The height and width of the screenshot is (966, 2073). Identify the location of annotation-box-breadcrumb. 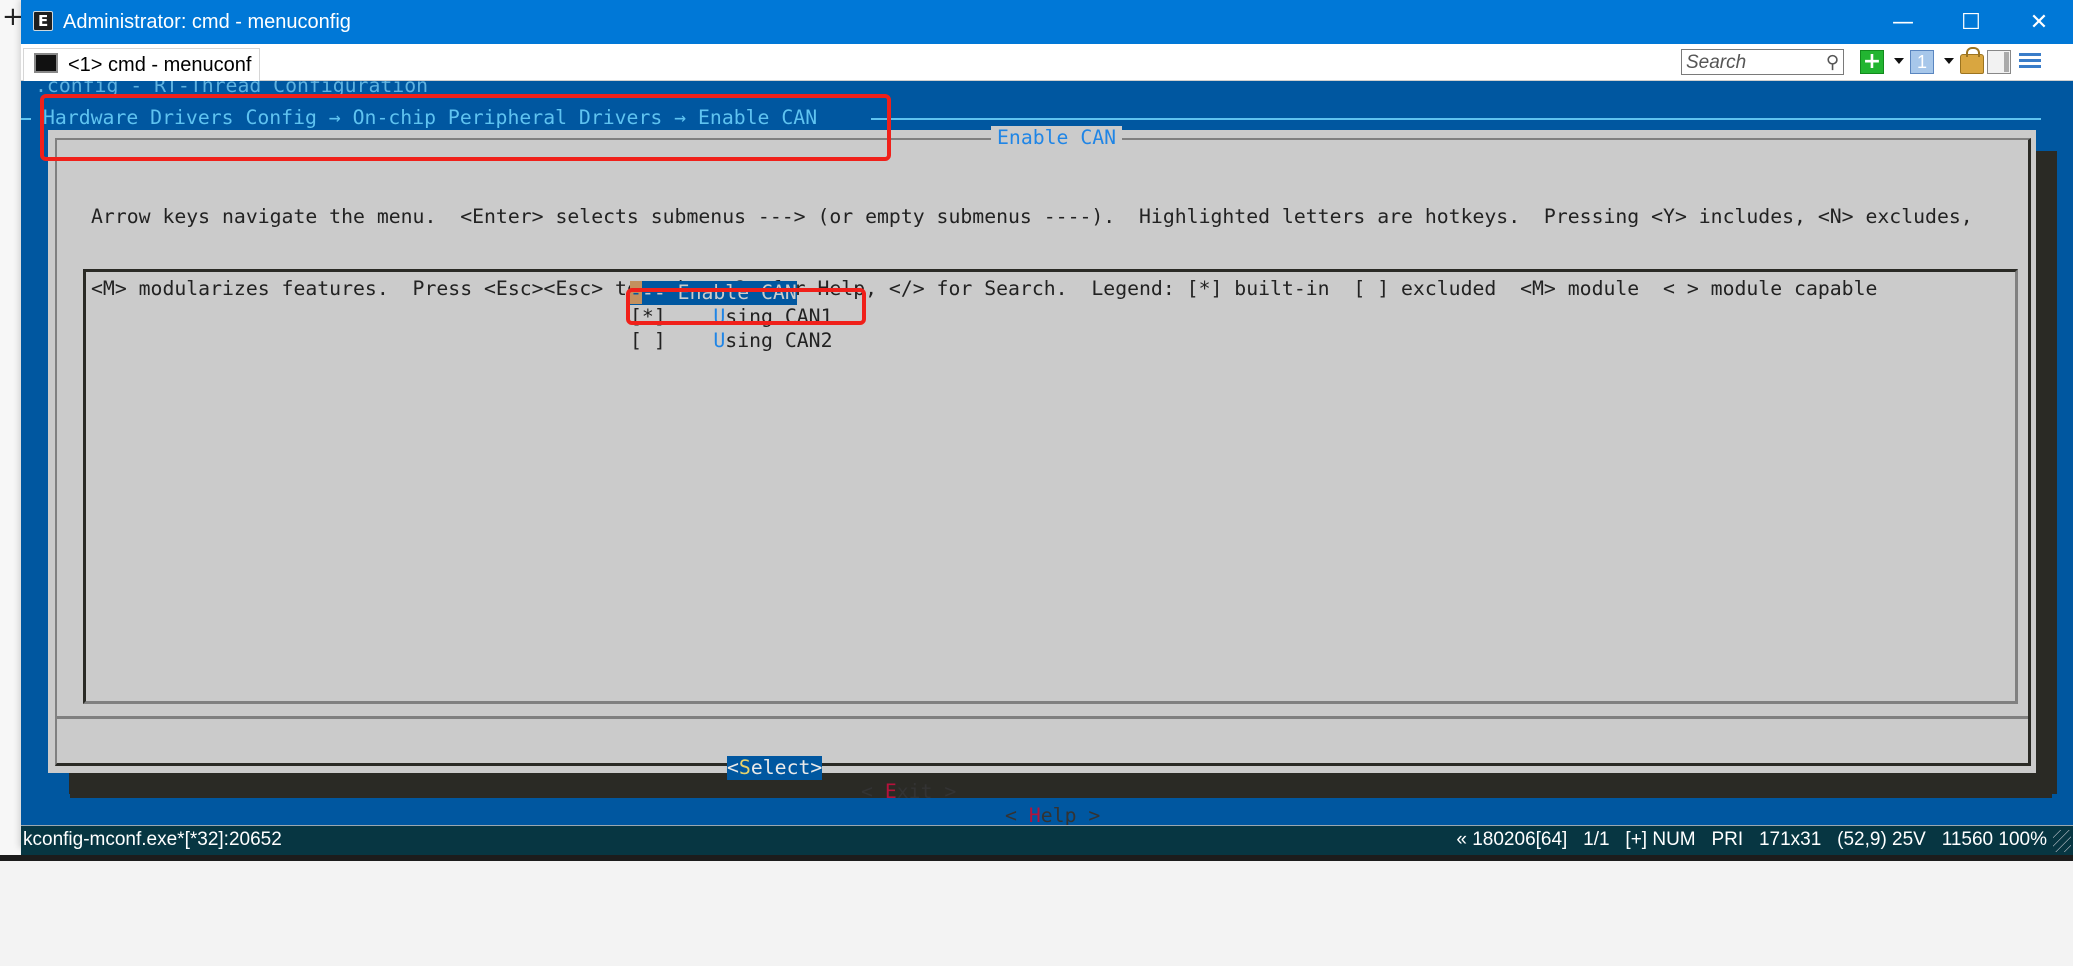
(465, 127).